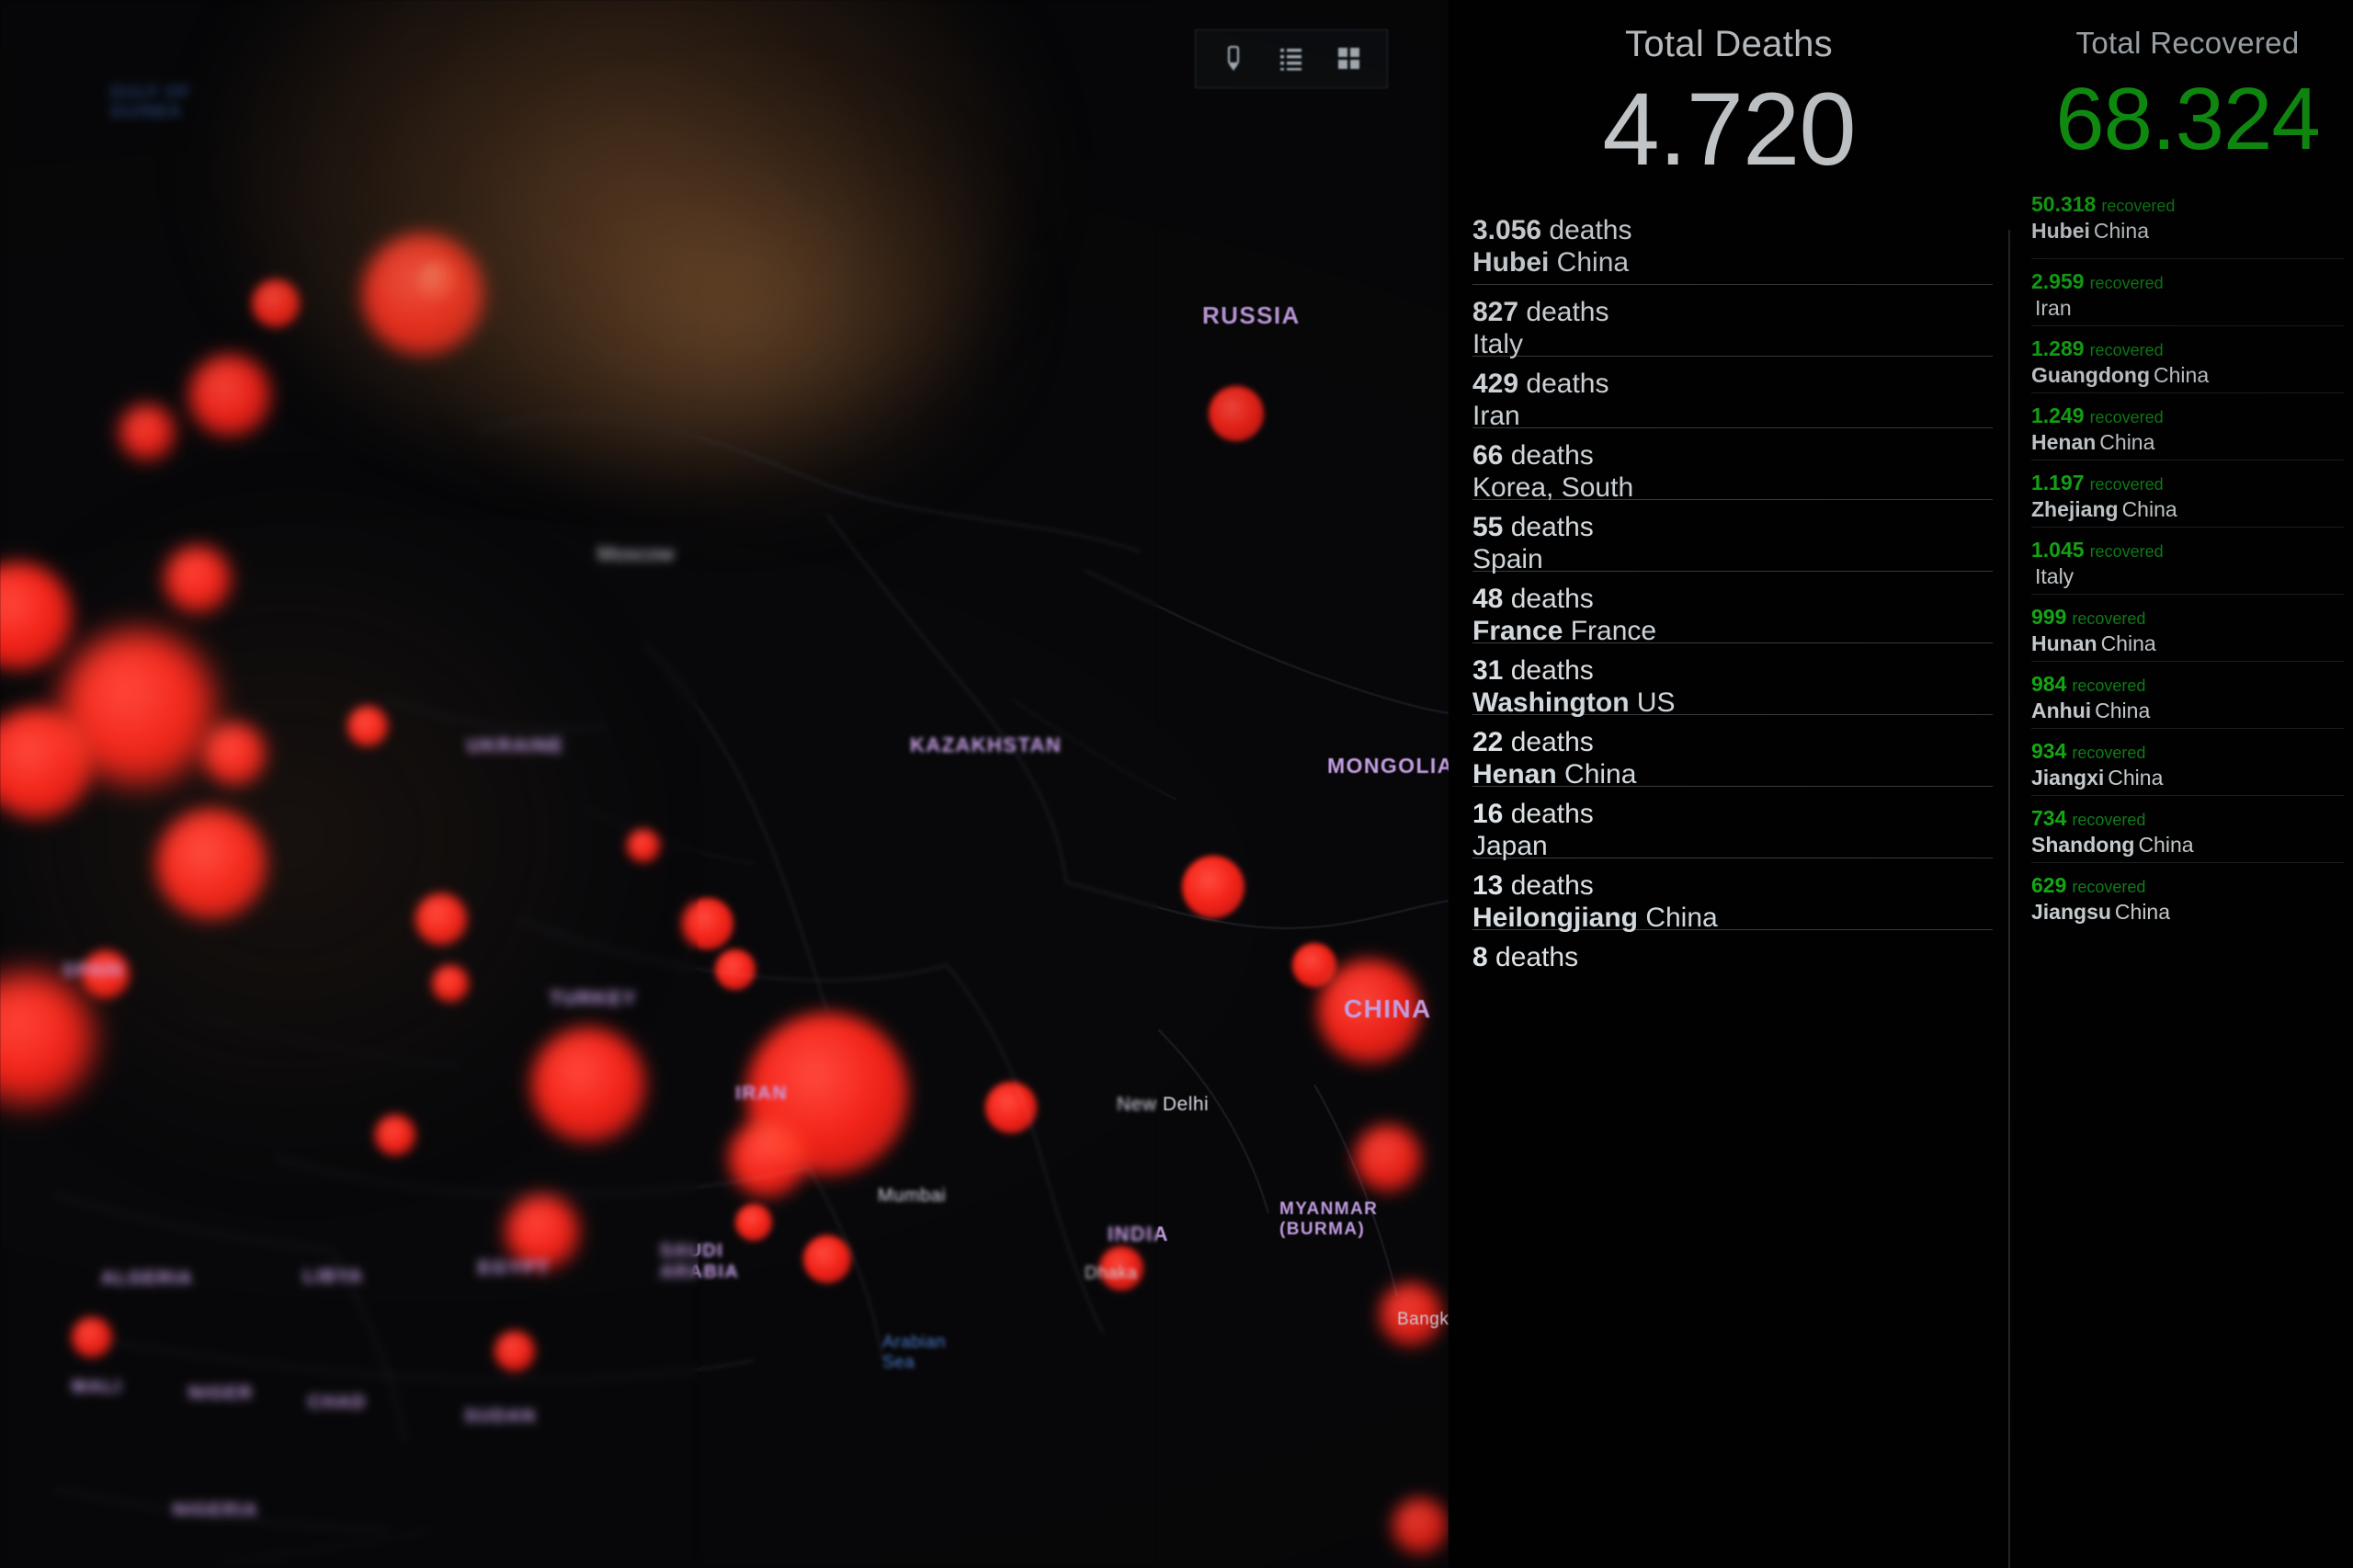  What do you see at coordinates (1732, 957) in the screenshot?
I see `deaths-row-count: 8 deaths` at bounding box center [1732, 957].